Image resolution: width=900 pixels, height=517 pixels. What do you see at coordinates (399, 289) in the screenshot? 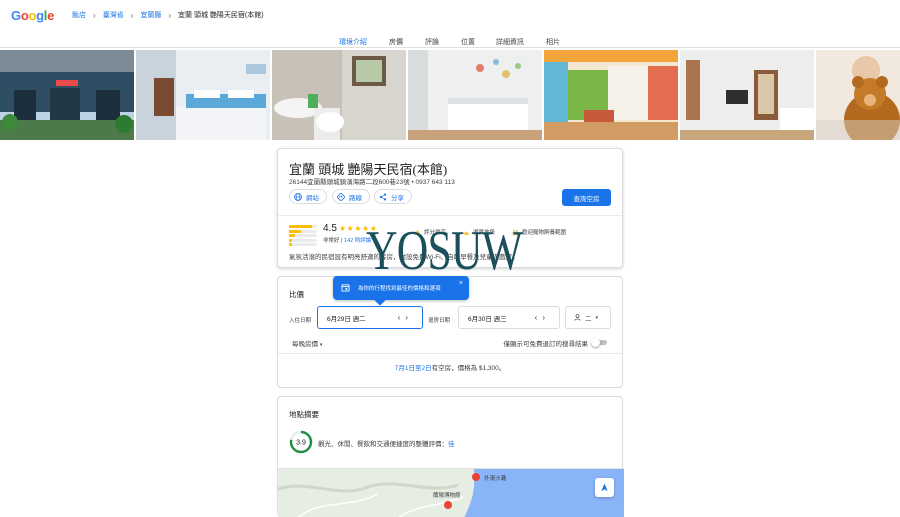
I see `tooltip-text: 為你的行程找到最佳的價格和選項` at bounding box center [399, 289].